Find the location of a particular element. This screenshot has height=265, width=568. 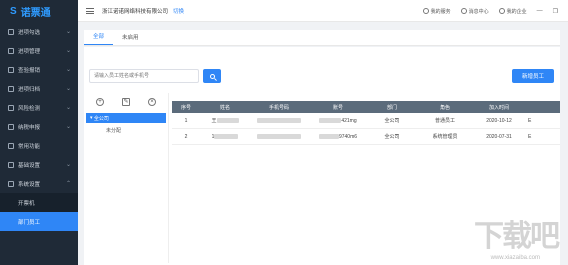

add-employee-button: 新增员工 is located at coordinates (533, 76).